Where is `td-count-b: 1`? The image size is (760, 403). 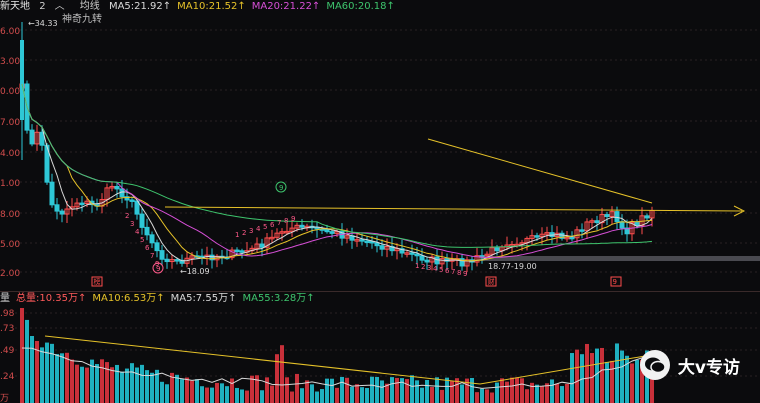
td-count-b: 1 is located at coordinates (237, 235).